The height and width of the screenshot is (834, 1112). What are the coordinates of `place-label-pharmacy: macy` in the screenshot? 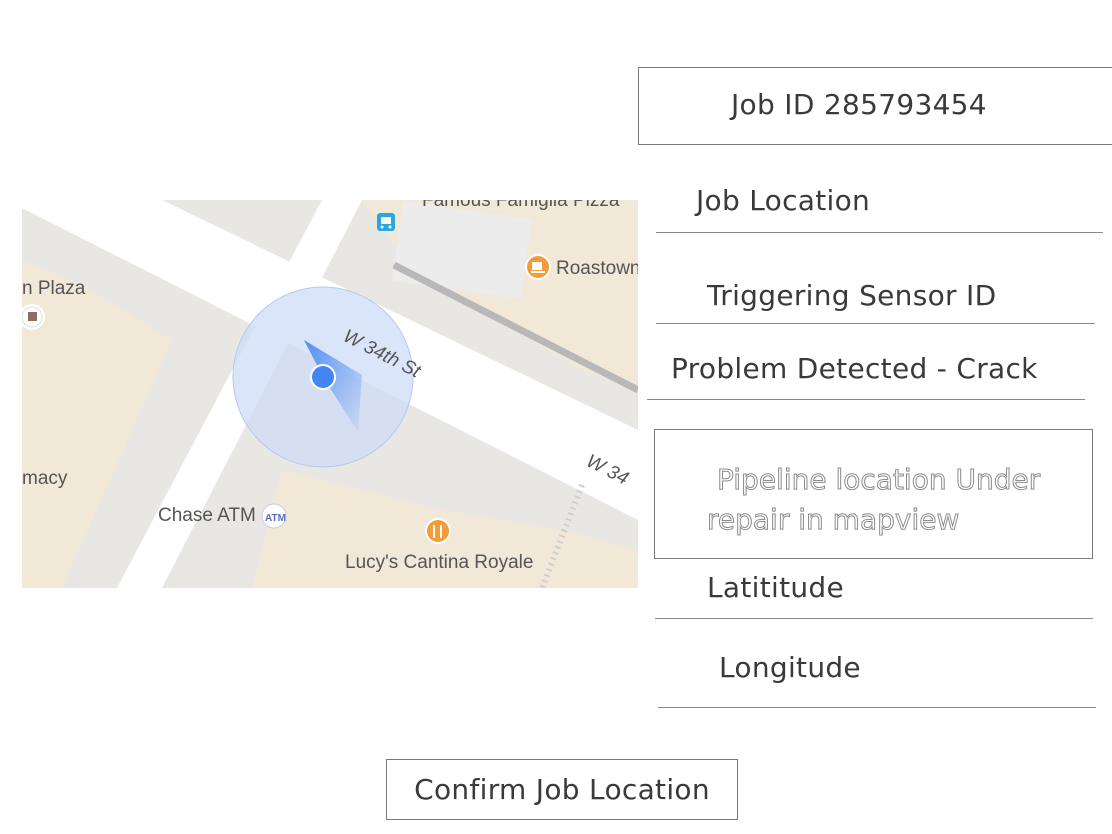 It's located at (45, 478).